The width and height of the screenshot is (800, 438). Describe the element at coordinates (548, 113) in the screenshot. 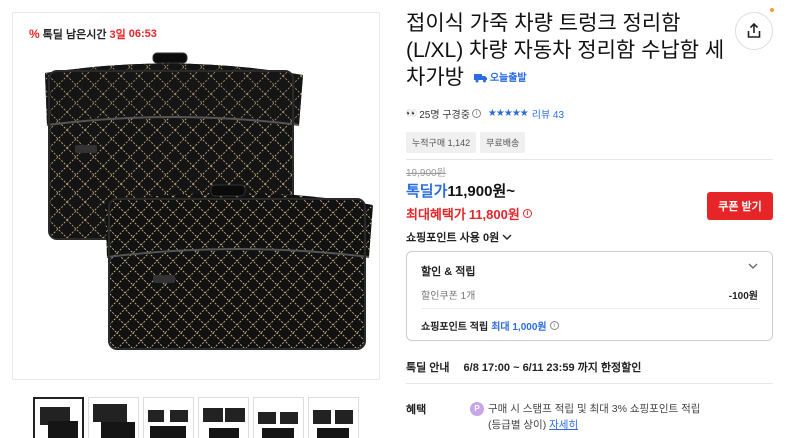

I see `review-link: 리뷰 43` at that location.